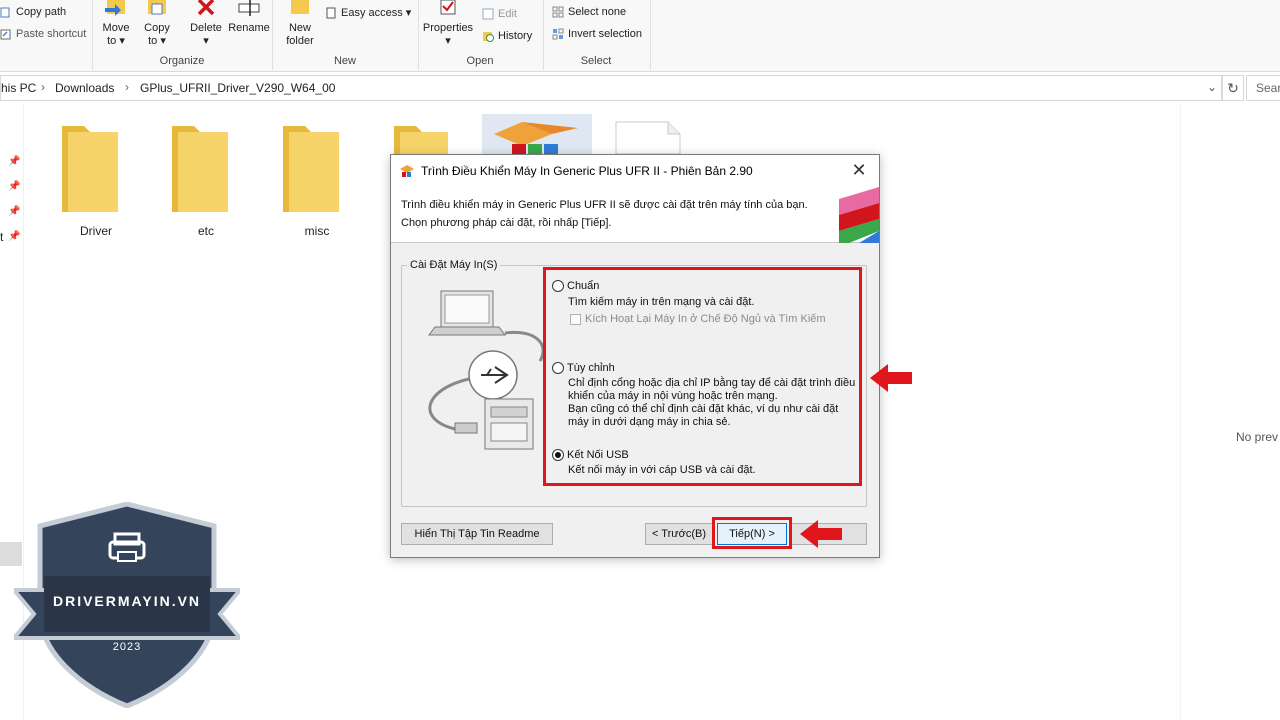 The width and height of the screenshot is (1280, 720). Describe the element at coordinates (1257, 437) in the screenshot. I see `no-preview-text: No prev` at that location.